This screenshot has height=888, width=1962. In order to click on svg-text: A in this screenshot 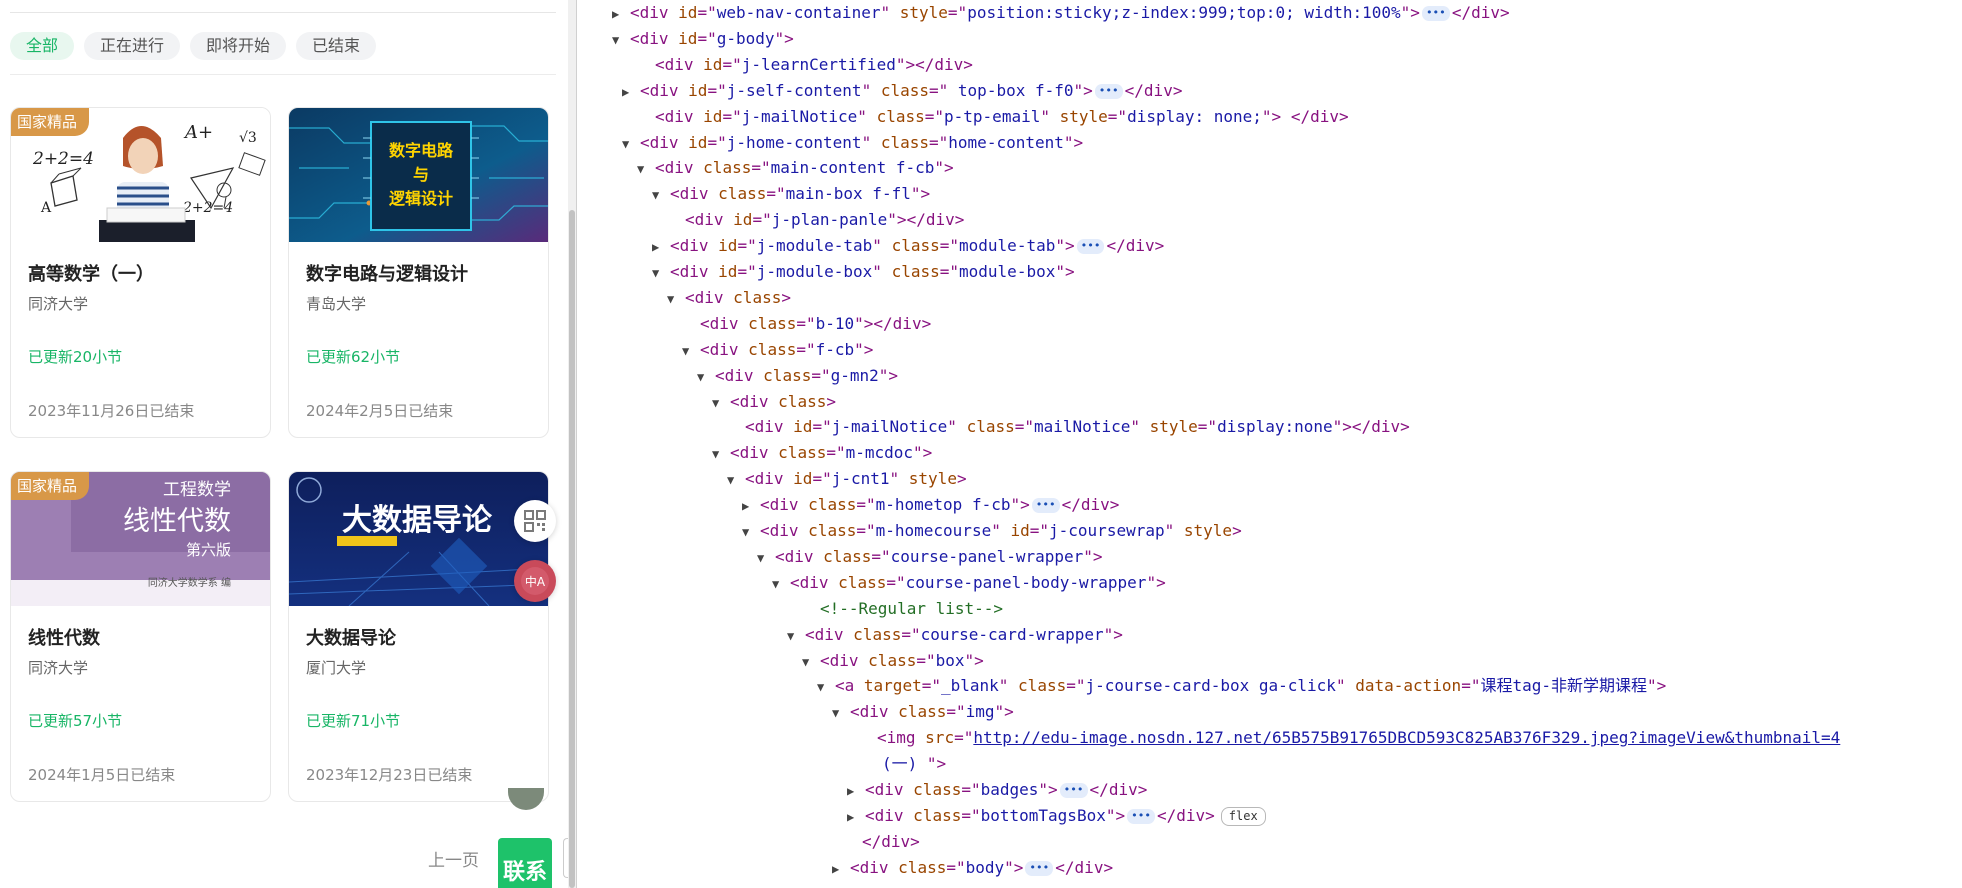, I will do `click(46, 208)`.